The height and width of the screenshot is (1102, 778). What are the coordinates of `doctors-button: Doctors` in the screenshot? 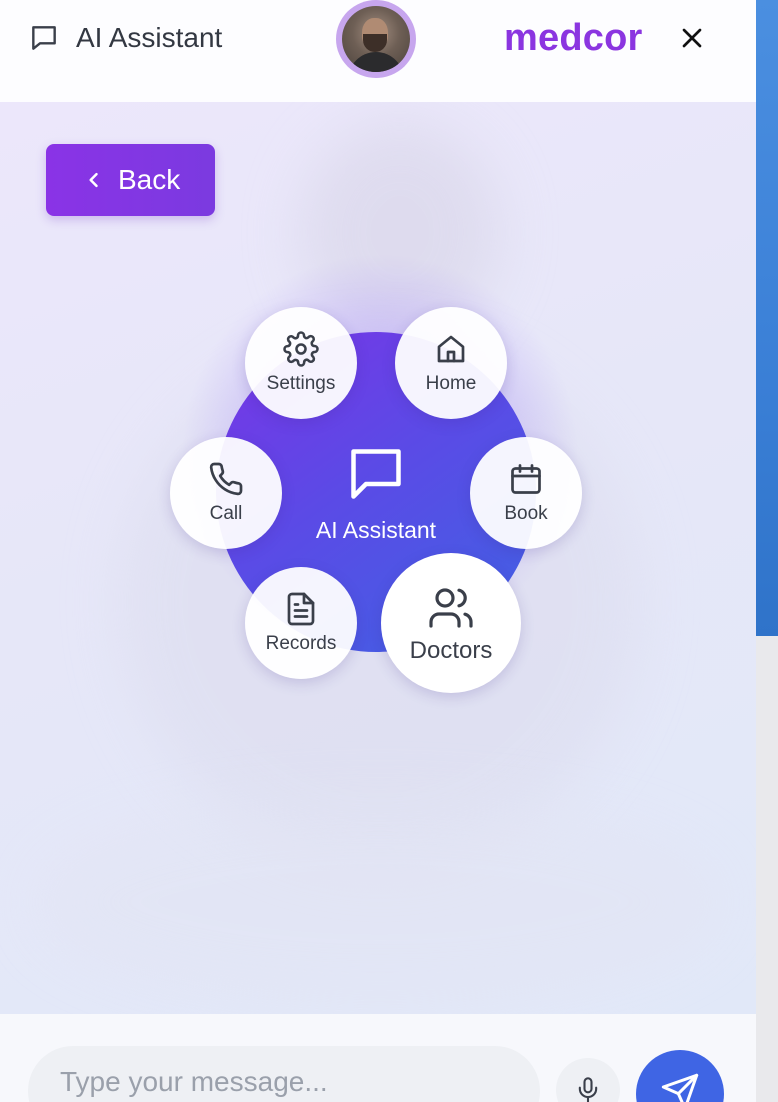 It's located at (451, 623).